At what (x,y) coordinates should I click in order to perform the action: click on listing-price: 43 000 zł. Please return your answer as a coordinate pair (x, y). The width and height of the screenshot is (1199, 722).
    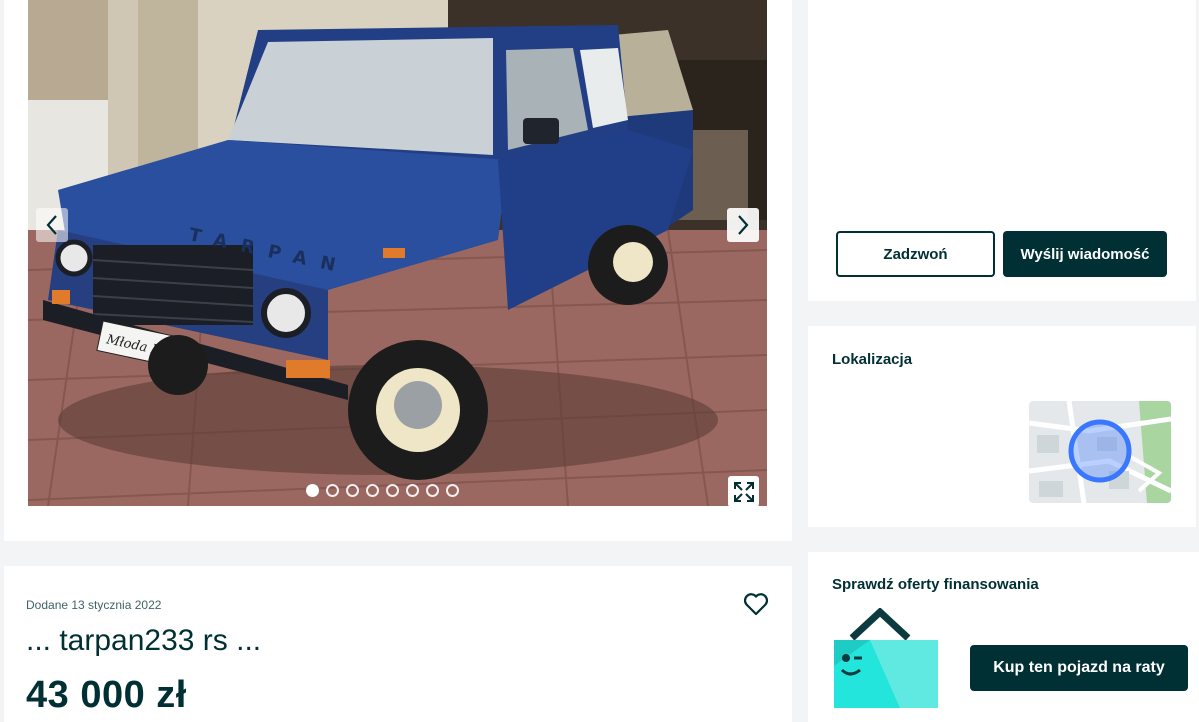
    Looking at the image, I should click on (106, 695).